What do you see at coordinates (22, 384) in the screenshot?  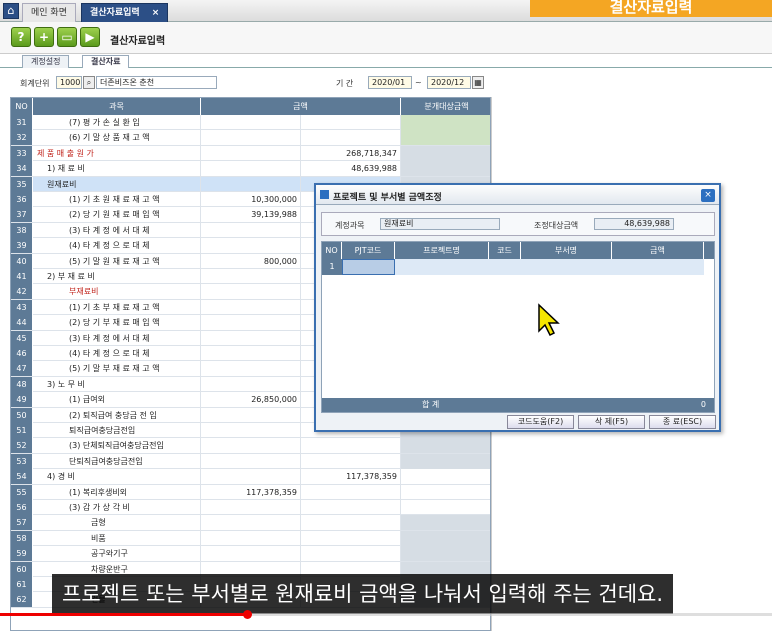 I see `row-number: 48` at bounding box center [22, 384].